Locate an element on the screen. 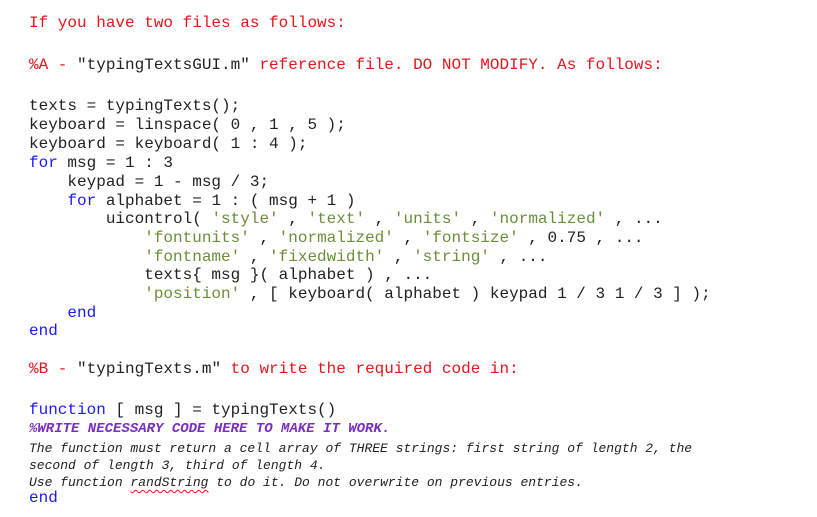 The width and height of the screenshot is (817, 517). instruction-text: second of length 3, third of length 4. is located at coordinates (177, 465).